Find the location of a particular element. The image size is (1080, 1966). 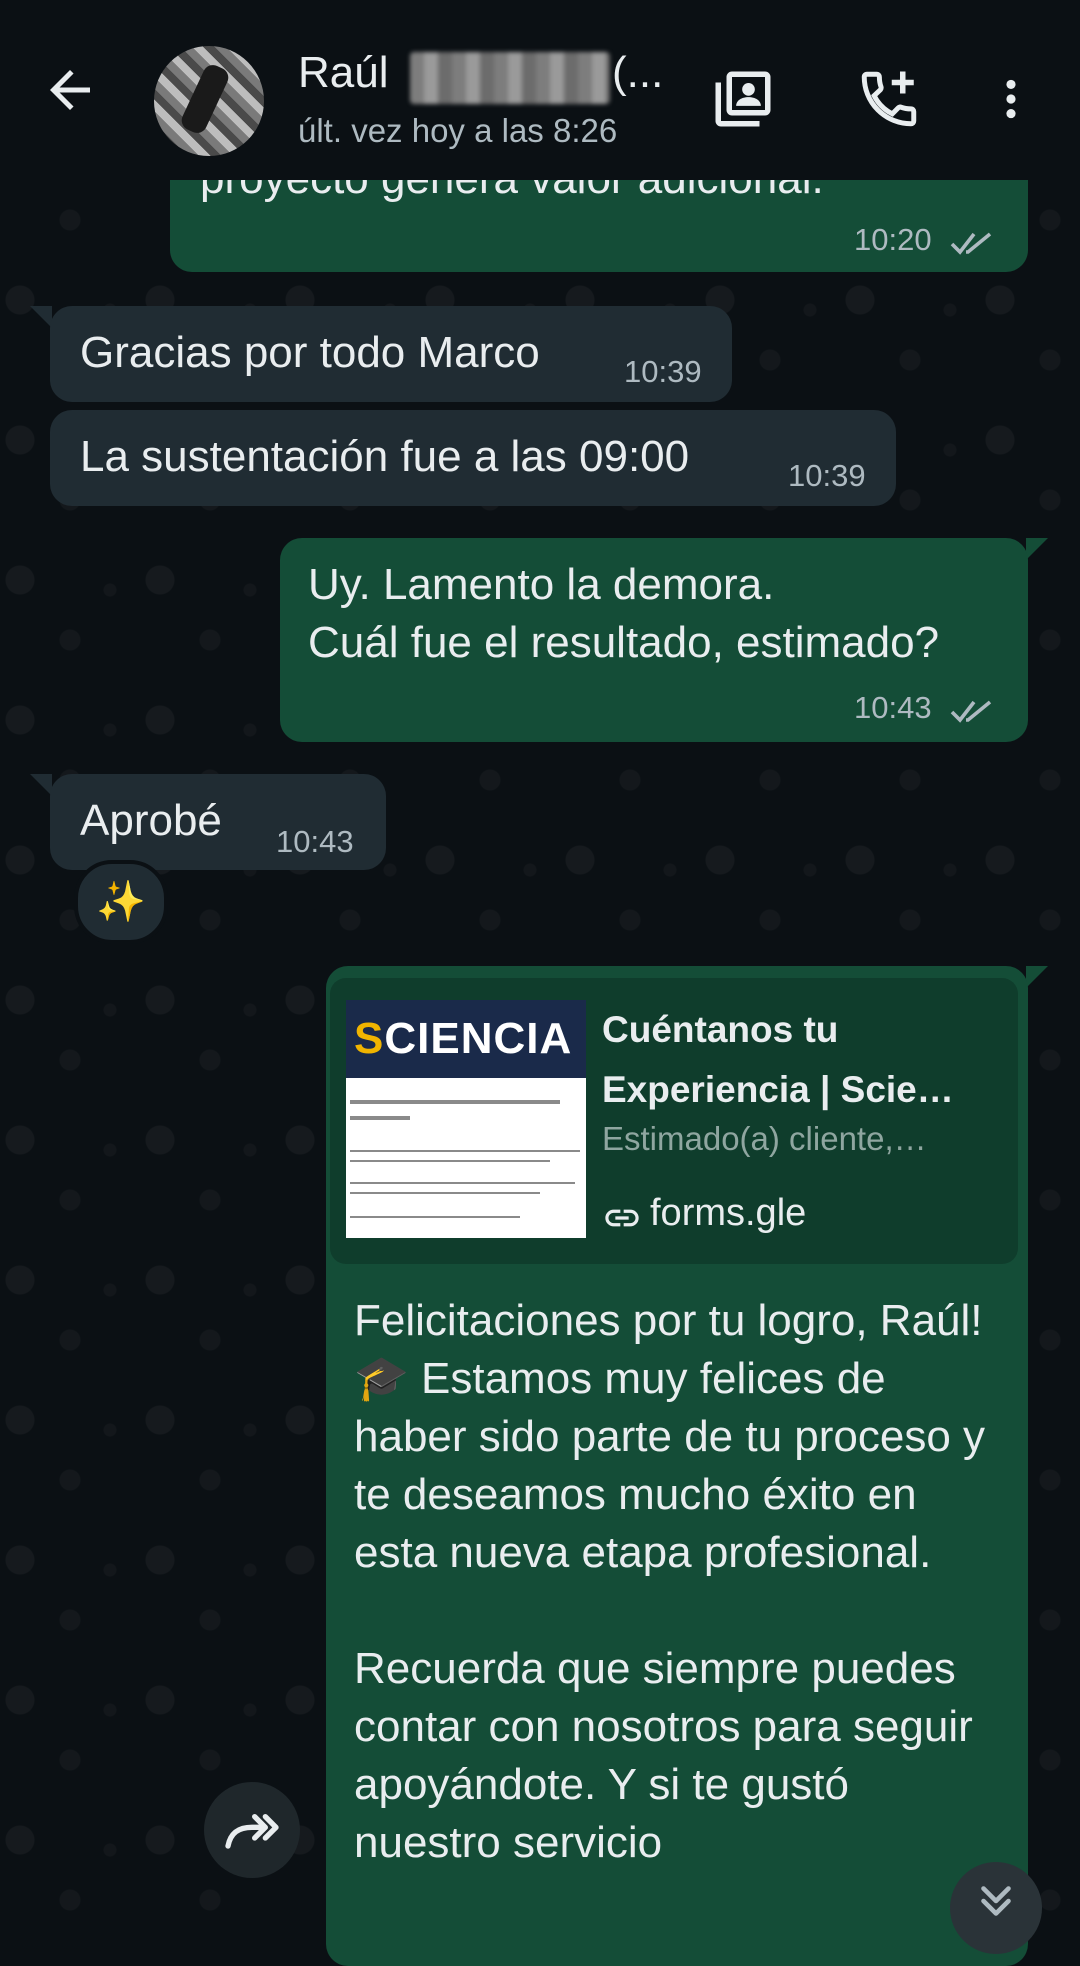

message-text: La sustentación fue a las 09:00 is located at coordinates (385, 456).